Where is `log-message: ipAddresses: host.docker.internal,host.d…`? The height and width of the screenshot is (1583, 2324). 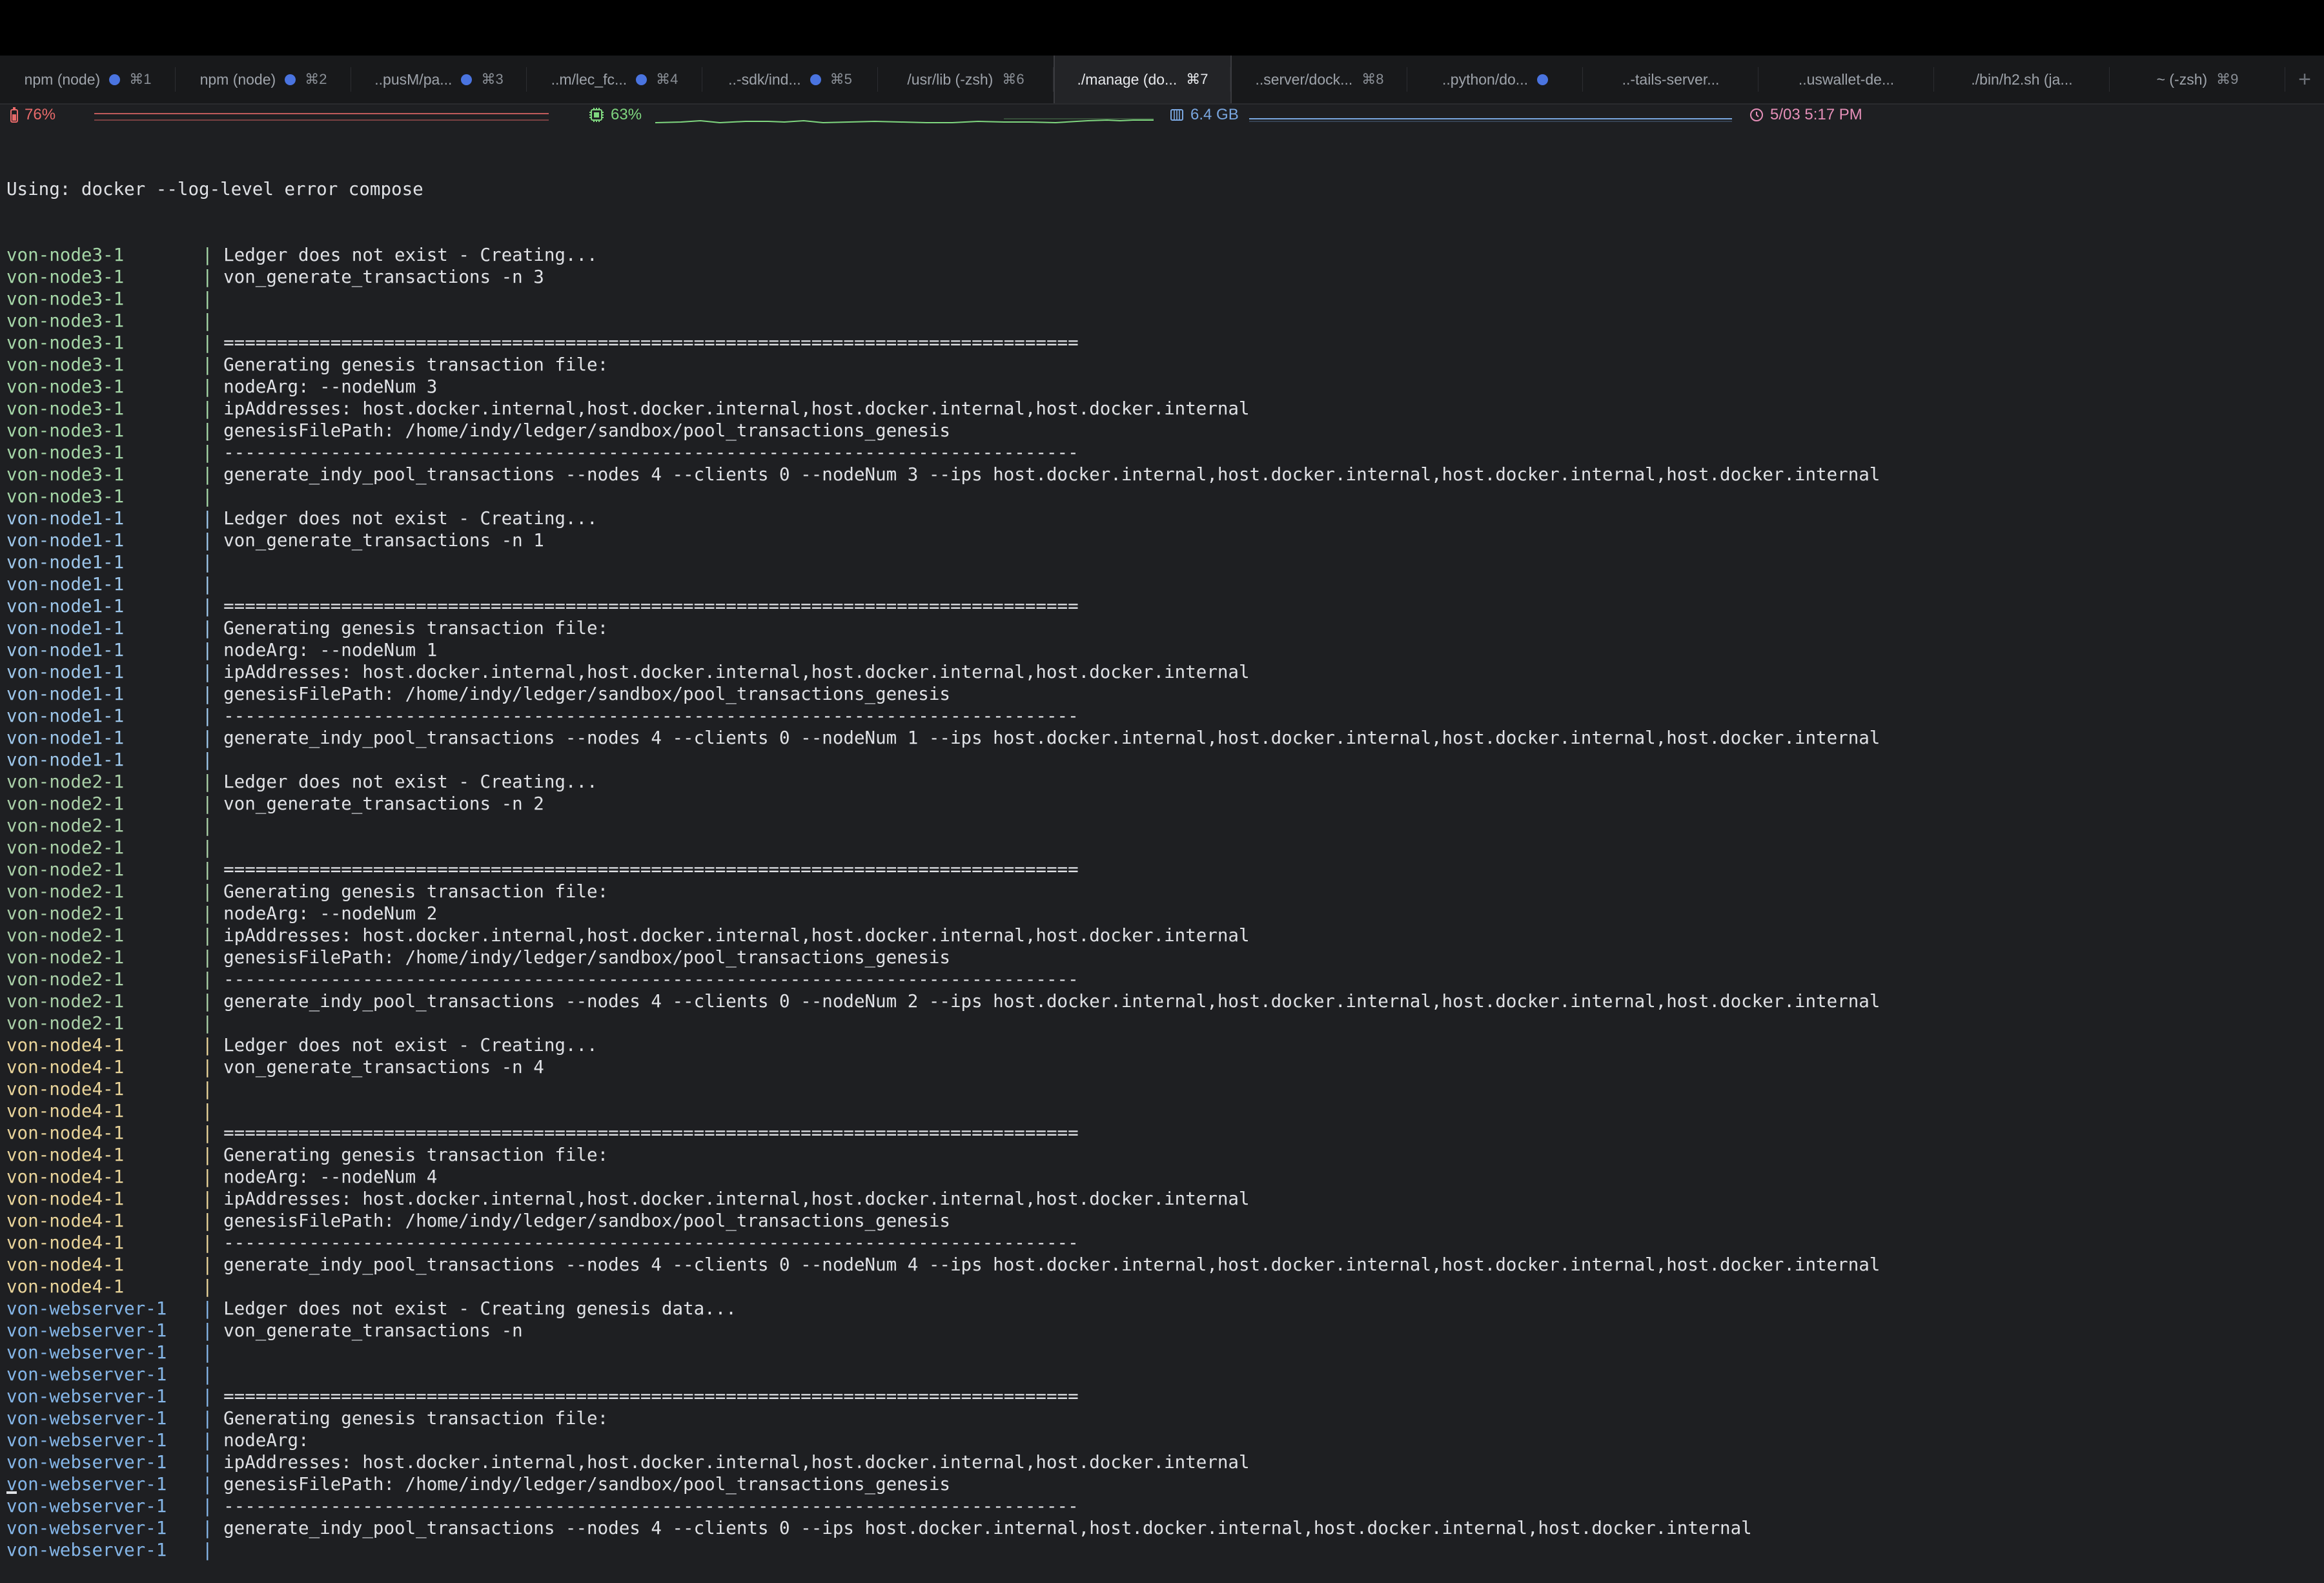 log-message: ipAddresses: host.docker.internal,host.d… is located at coordinates (736, 1199).